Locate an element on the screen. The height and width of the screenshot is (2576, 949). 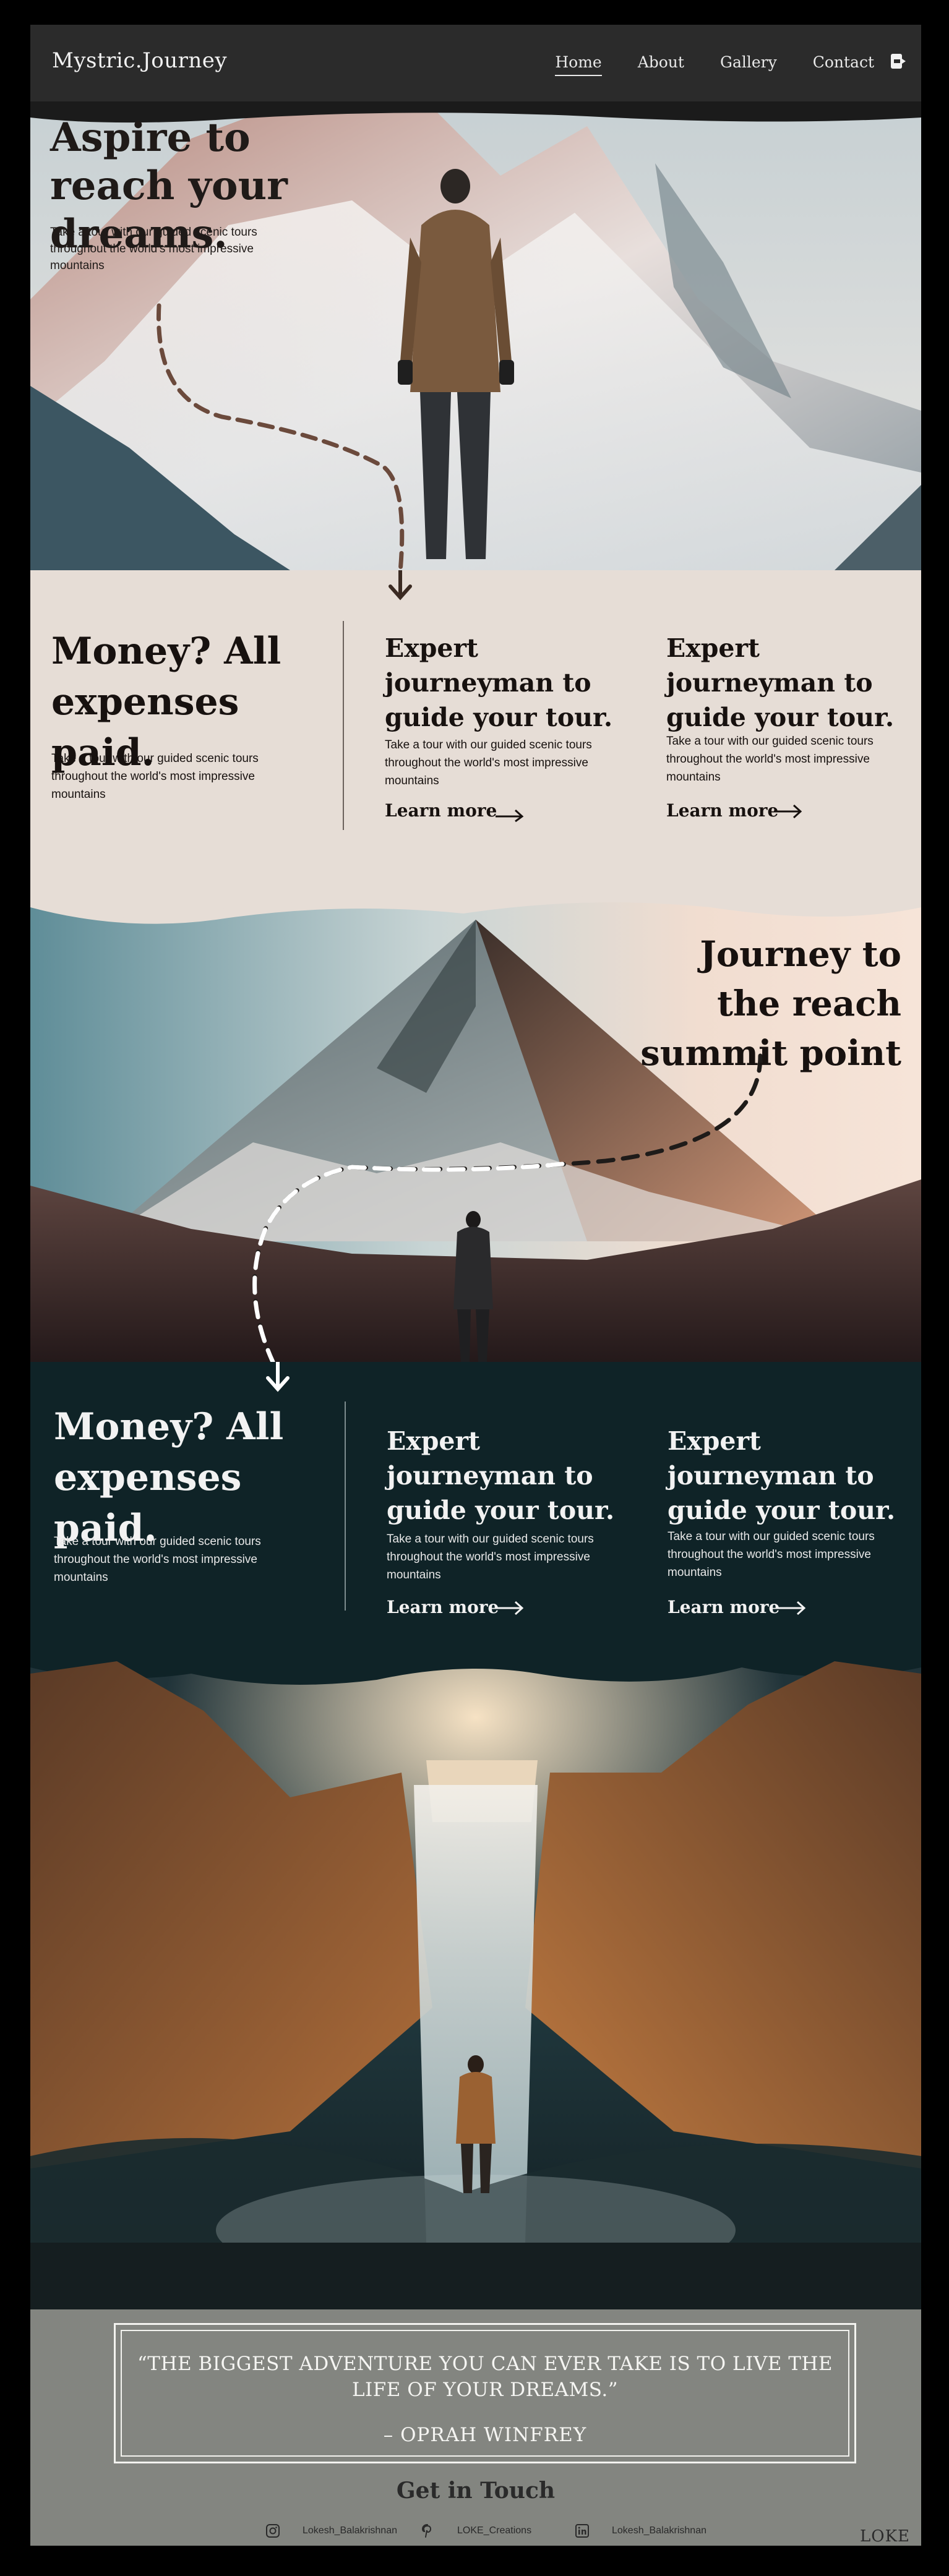
logout-icon is located at coordinates (899, 61).